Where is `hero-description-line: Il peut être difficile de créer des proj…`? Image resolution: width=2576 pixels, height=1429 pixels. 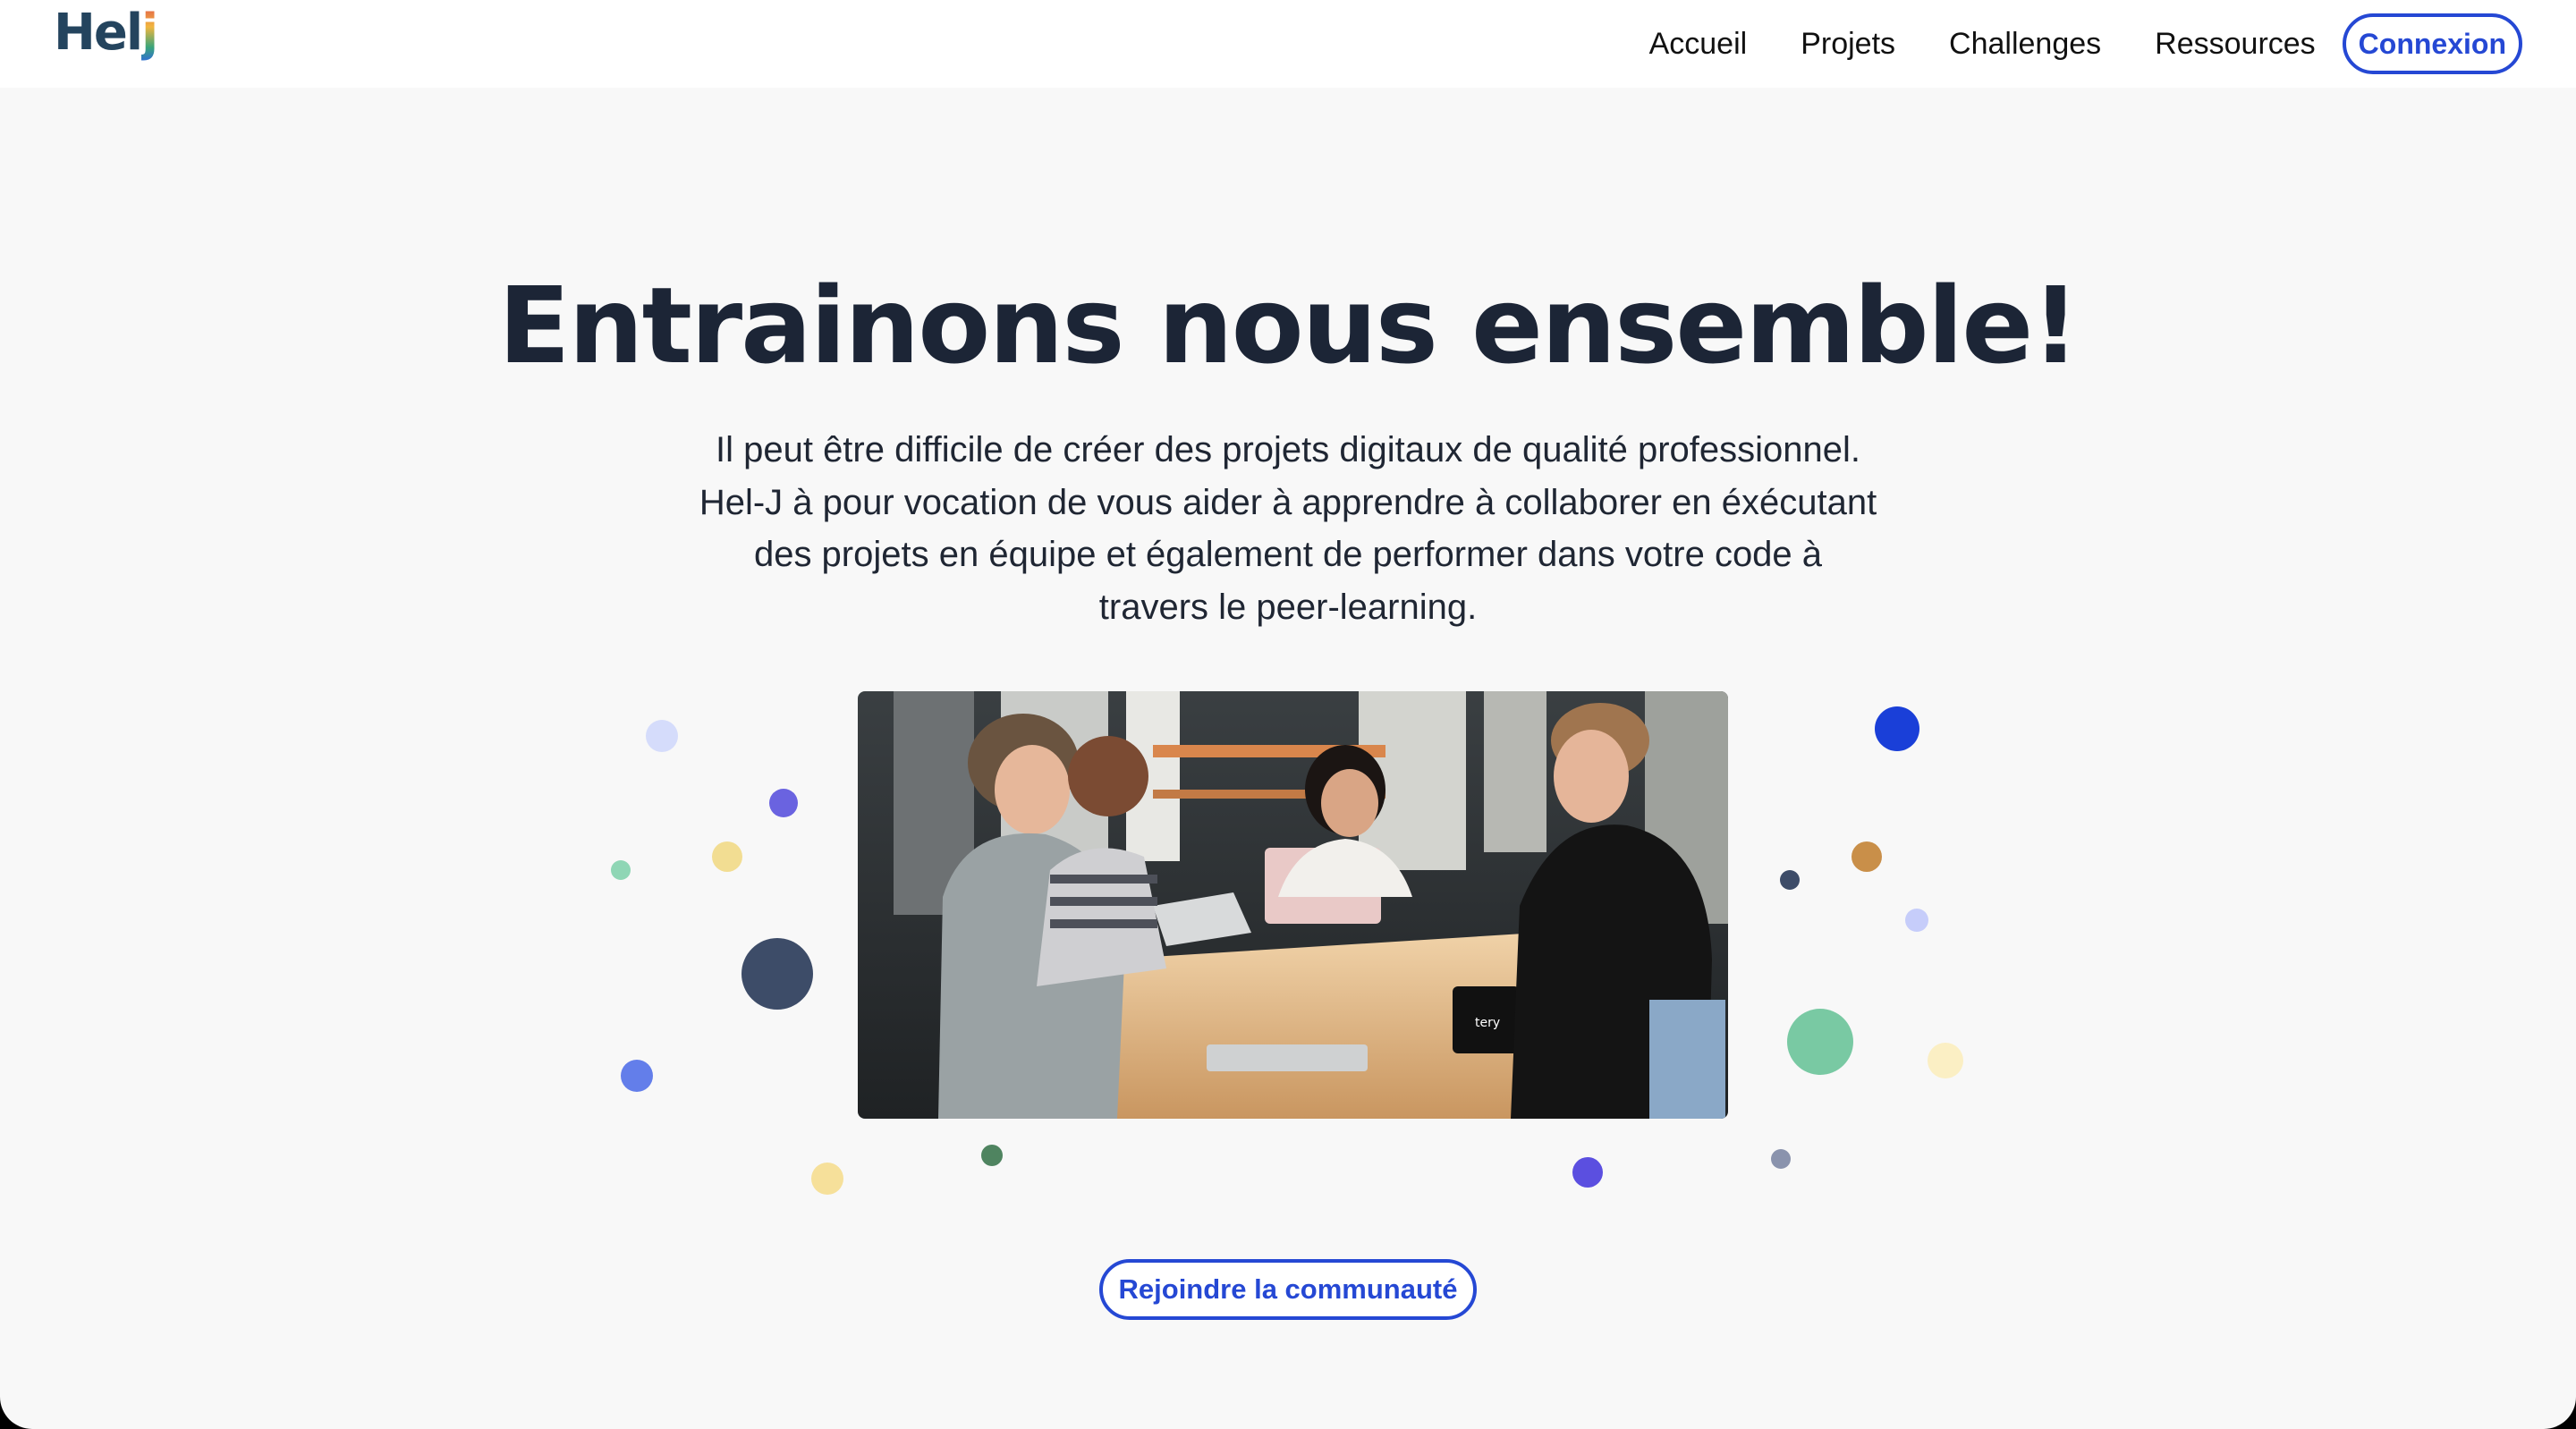
hero-description-line: Il peut être difficile de créer des proj… is located at coordinates (1288, 449).